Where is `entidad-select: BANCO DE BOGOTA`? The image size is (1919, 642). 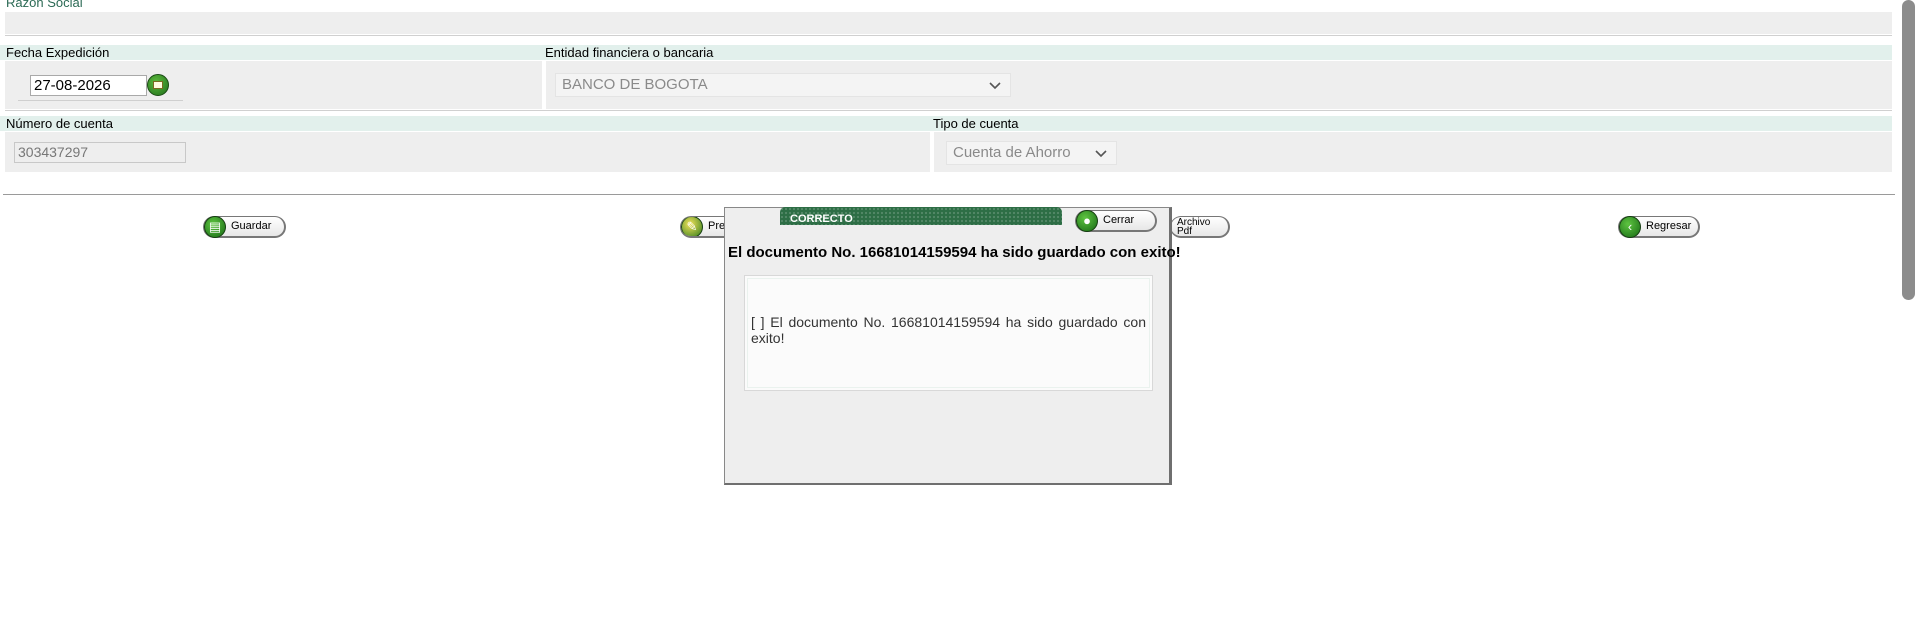 entidad-select: BANCO DE BOGOTA is located at coordinates (783, 85).